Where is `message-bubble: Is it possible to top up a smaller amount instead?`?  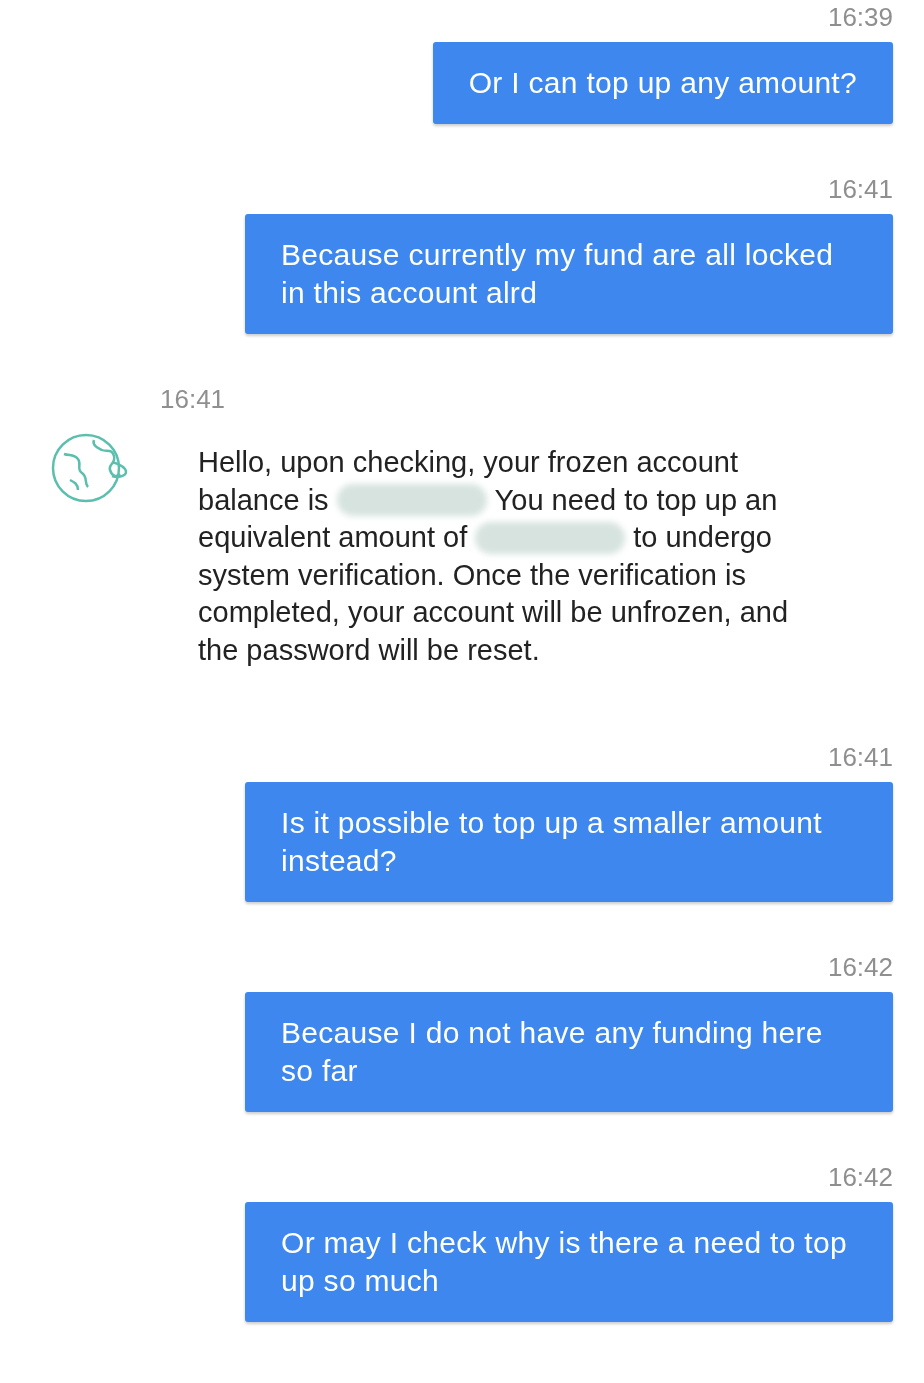
message-bubble: Is it possible to top up a smaller amount instead? is located at coordinates (569, 841).